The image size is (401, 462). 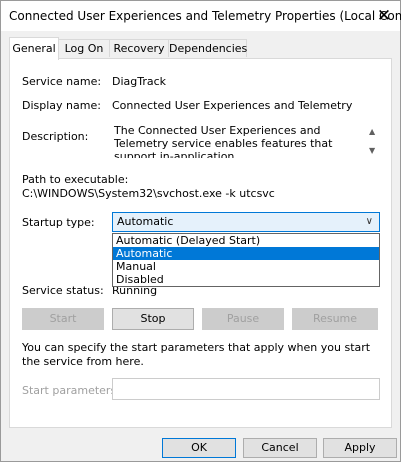 I want to click on ok-button: OK, so click(x=199, y=448).